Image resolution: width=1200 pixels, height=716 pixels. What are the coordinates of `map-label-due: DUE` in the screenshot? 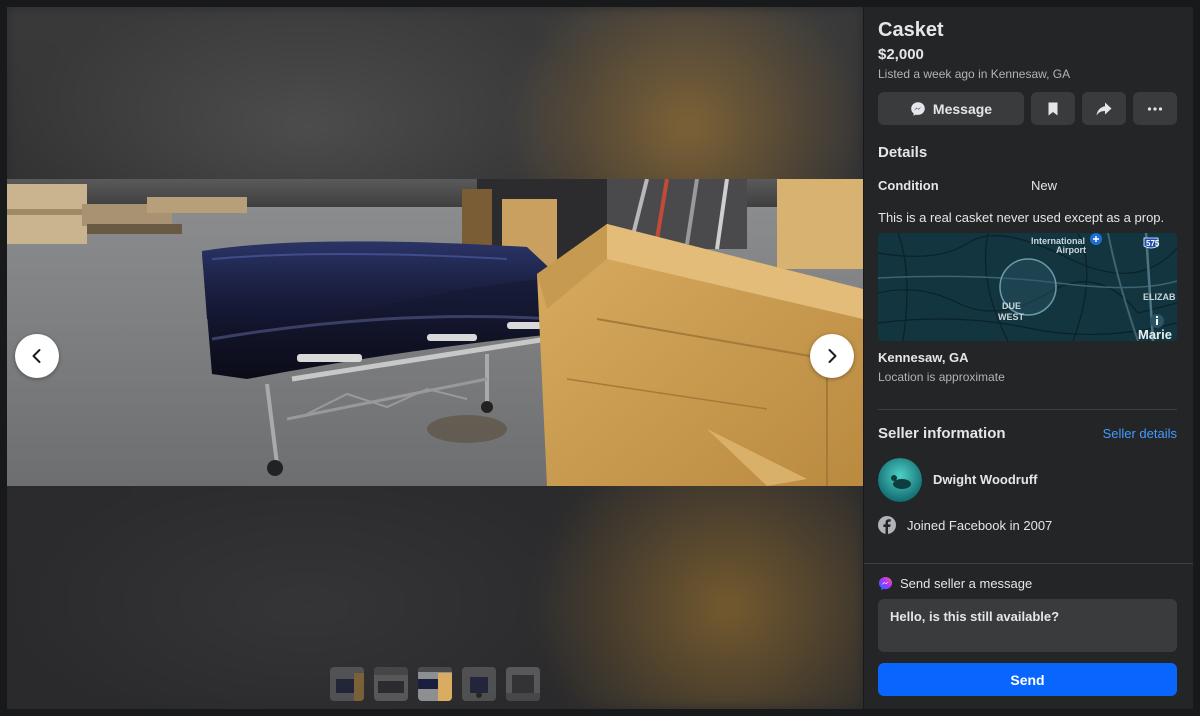 It's located at (1012, 306).